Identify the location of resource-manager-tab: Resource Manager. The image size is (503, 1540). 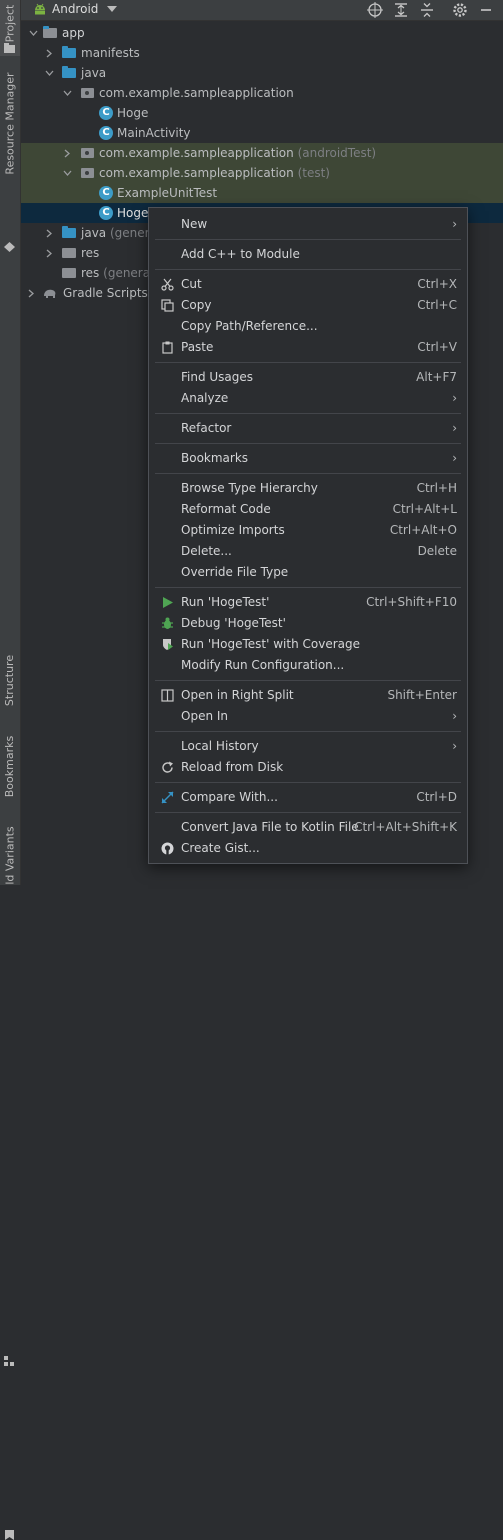
(10, 161).